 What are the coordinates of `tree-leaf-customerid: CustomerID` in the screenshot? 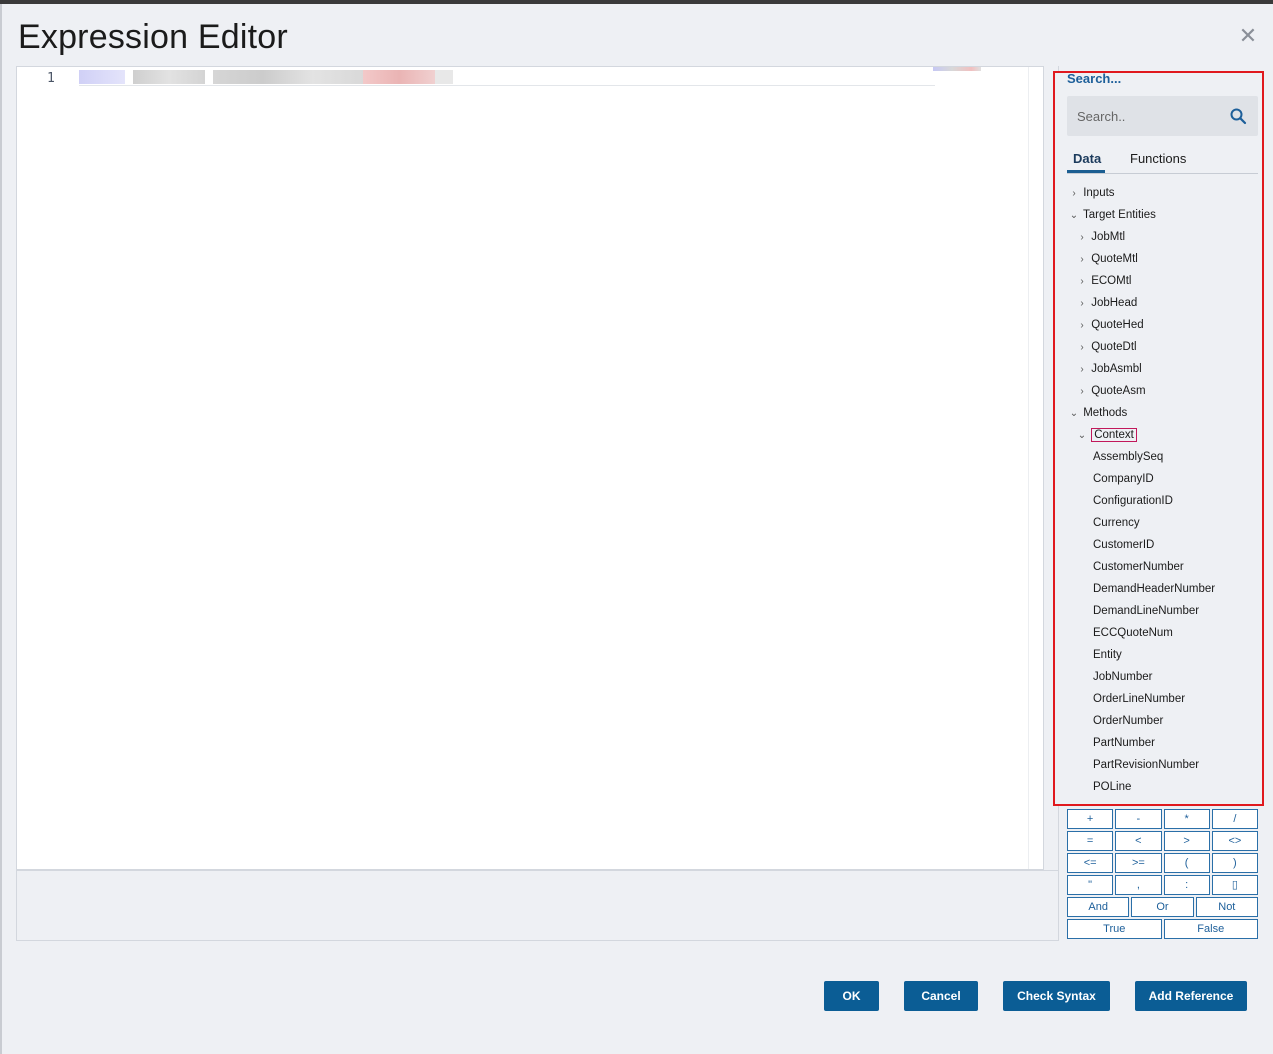 It's located at (1123, 545).